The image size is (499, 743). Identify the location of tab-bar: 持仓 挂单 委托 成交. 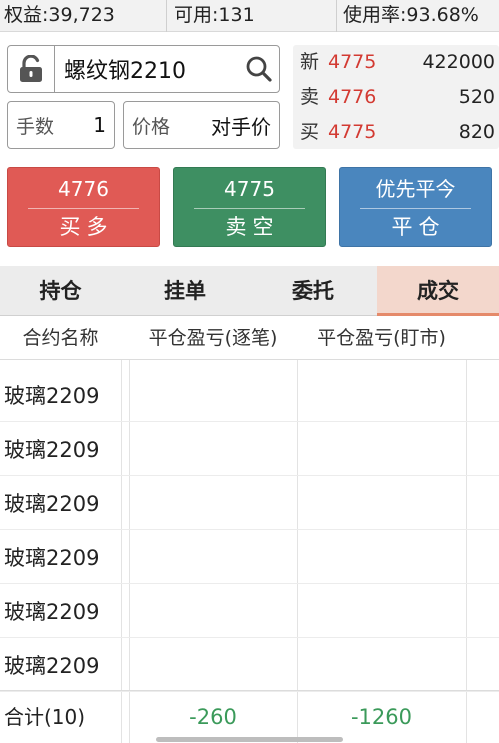
(249, 291).